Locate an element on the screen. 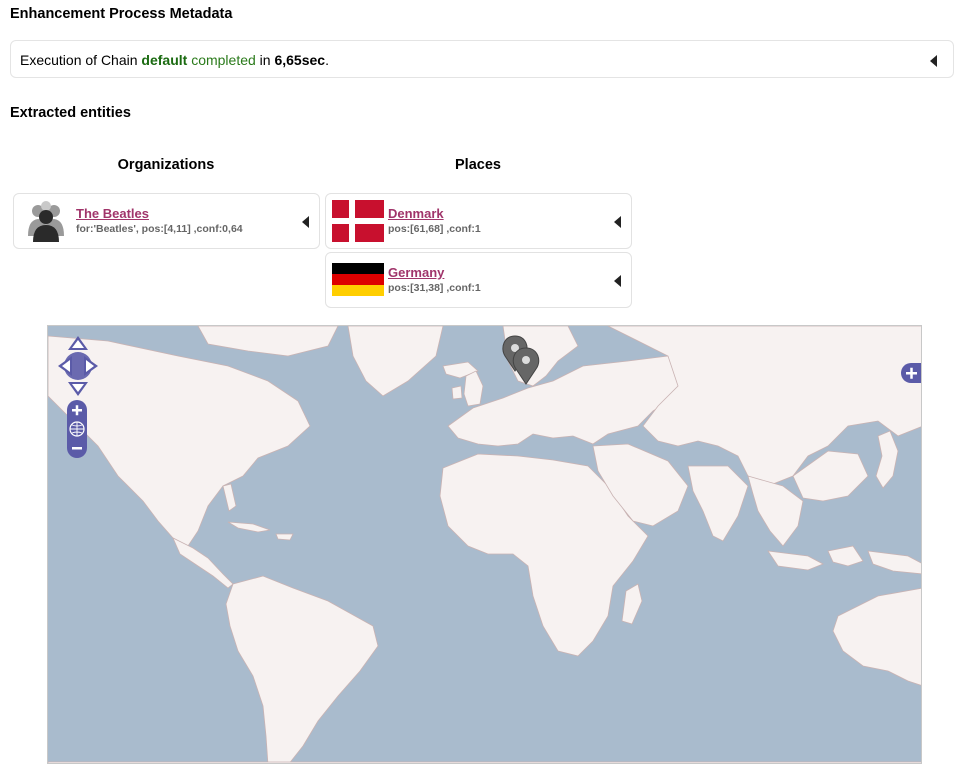 Image resolution: width=964 pixels, height=778 pixels. entity-link-the-beatles: The Beatles is located at coordinates (112, 213).